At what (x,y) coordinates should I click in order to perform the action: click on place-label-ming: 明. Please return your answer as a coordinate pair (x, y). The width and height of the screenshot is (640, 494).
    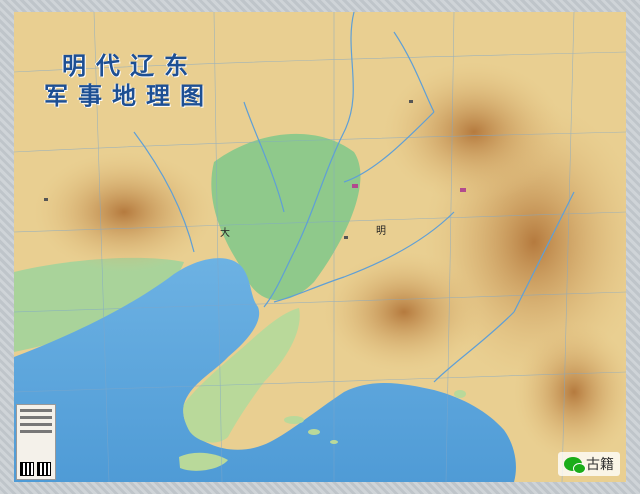
    Looking at the image, I should click on (381, 231).